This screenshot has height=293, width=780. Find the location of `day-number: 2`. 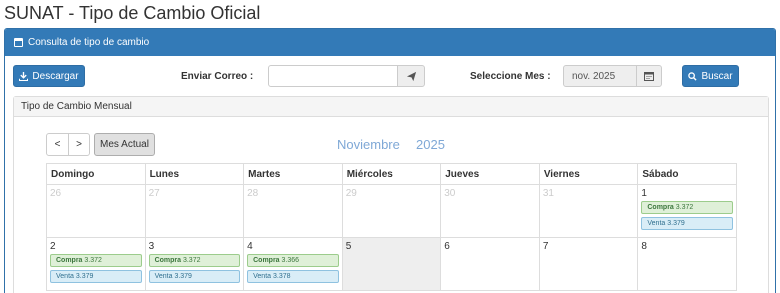

day-number: 2 is located at coordinates (53, 246).